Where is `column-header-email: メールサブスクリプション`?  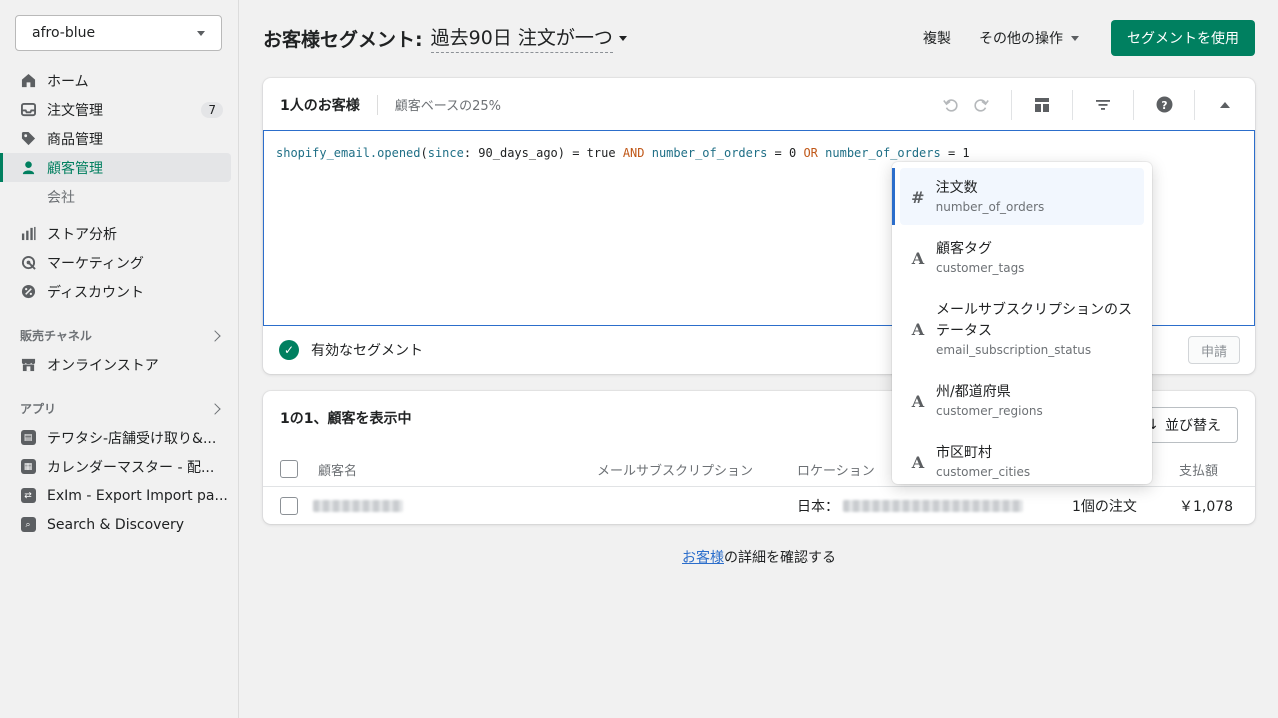 column-header-email: メールサブスクリプション is located at coordinates (675, 469).